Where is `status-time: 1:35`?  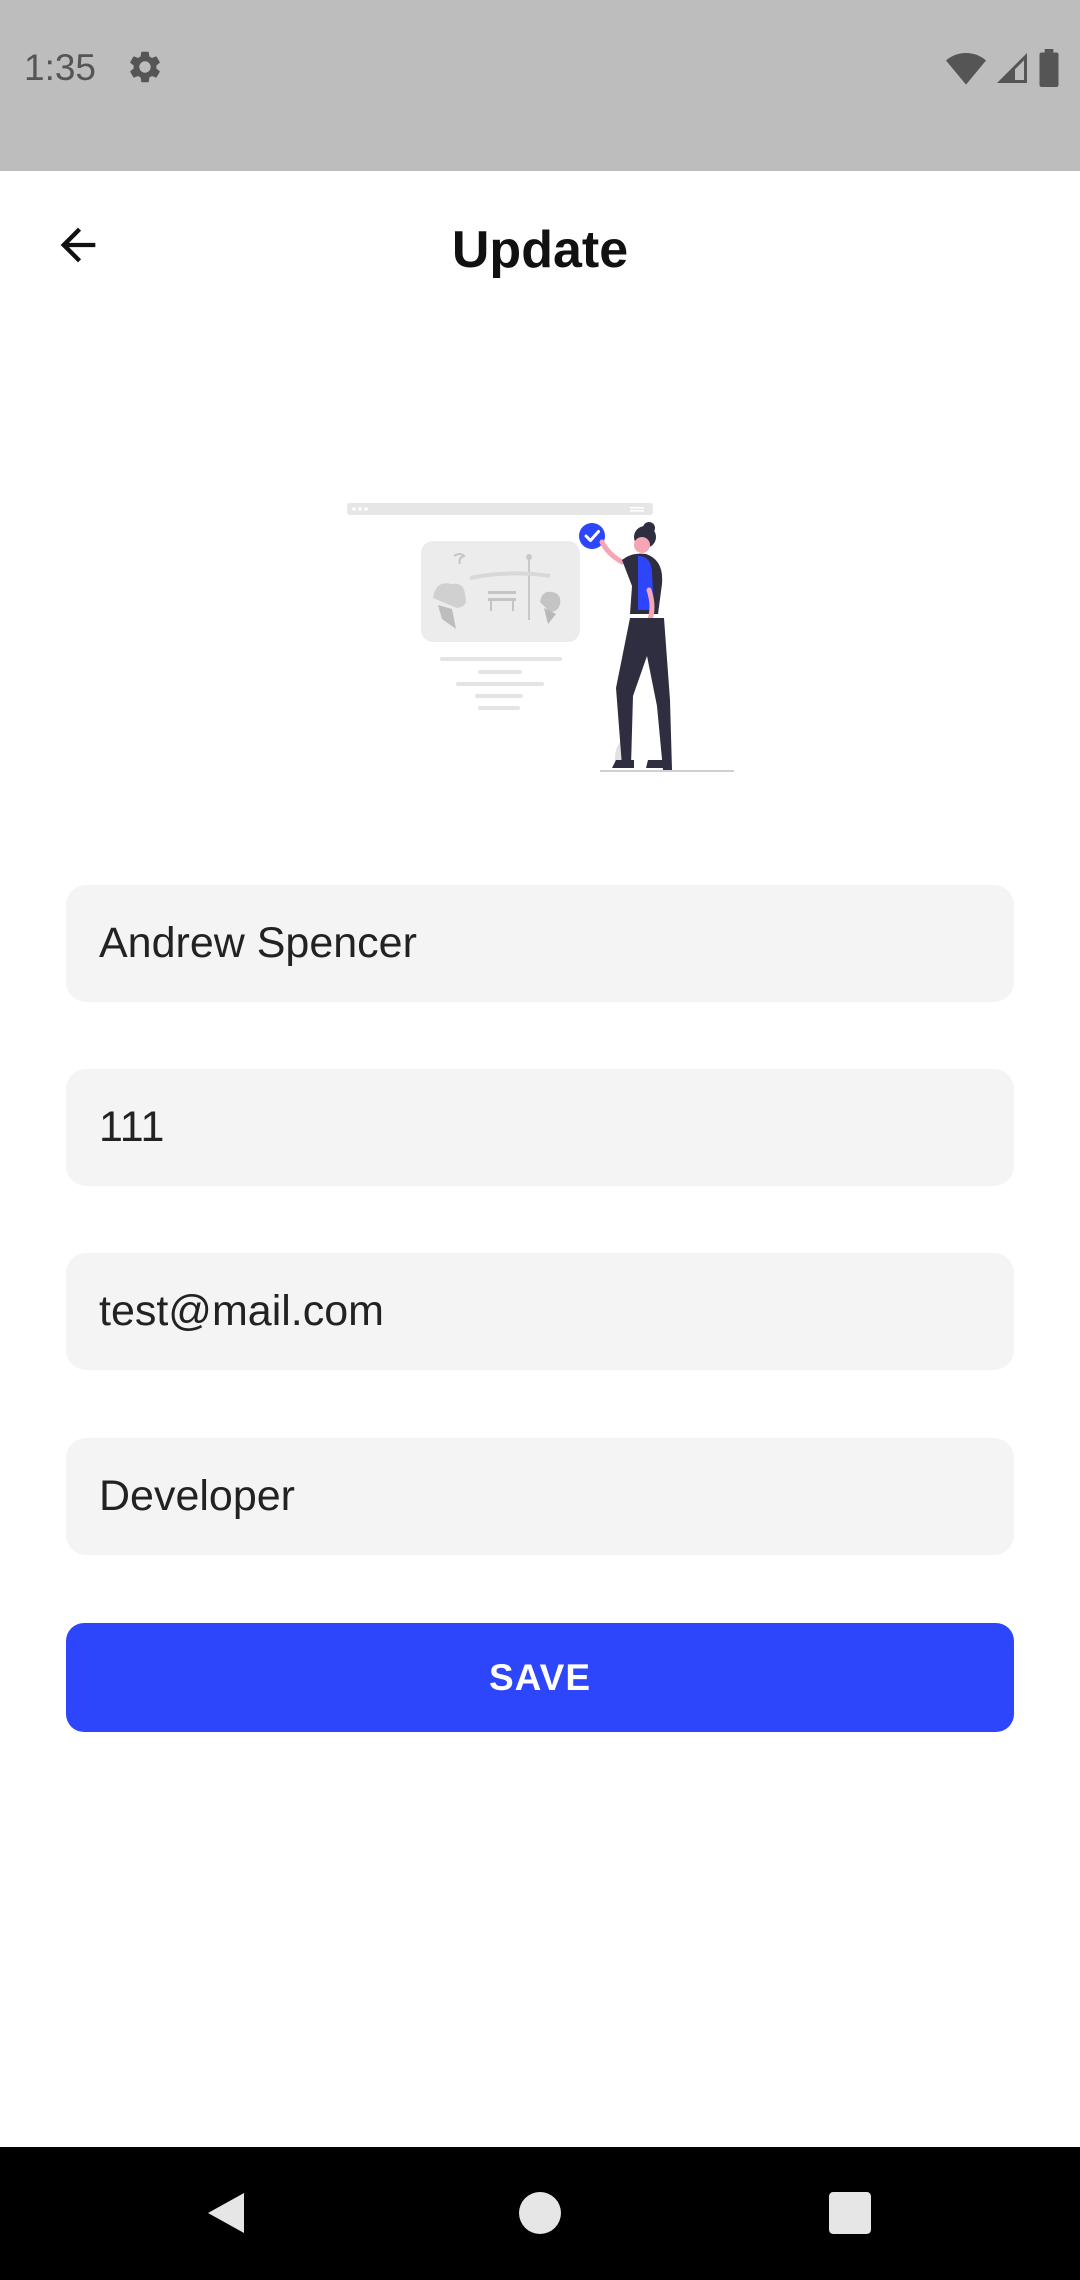
status-time: 1:35 is located at coordinates (60, 67).